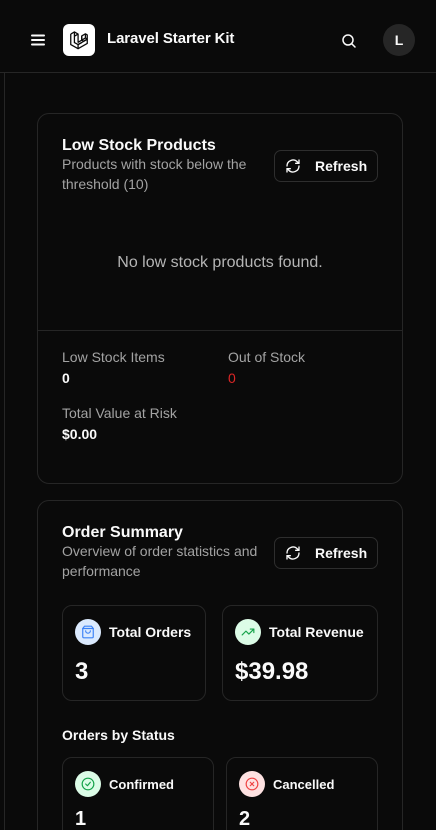 Image resolution: width=436 pixels, height=830 pixels. Describe the element at coordinates (66, 378) in the screenshot. I see `low-stock-items-value: 0` at that location.